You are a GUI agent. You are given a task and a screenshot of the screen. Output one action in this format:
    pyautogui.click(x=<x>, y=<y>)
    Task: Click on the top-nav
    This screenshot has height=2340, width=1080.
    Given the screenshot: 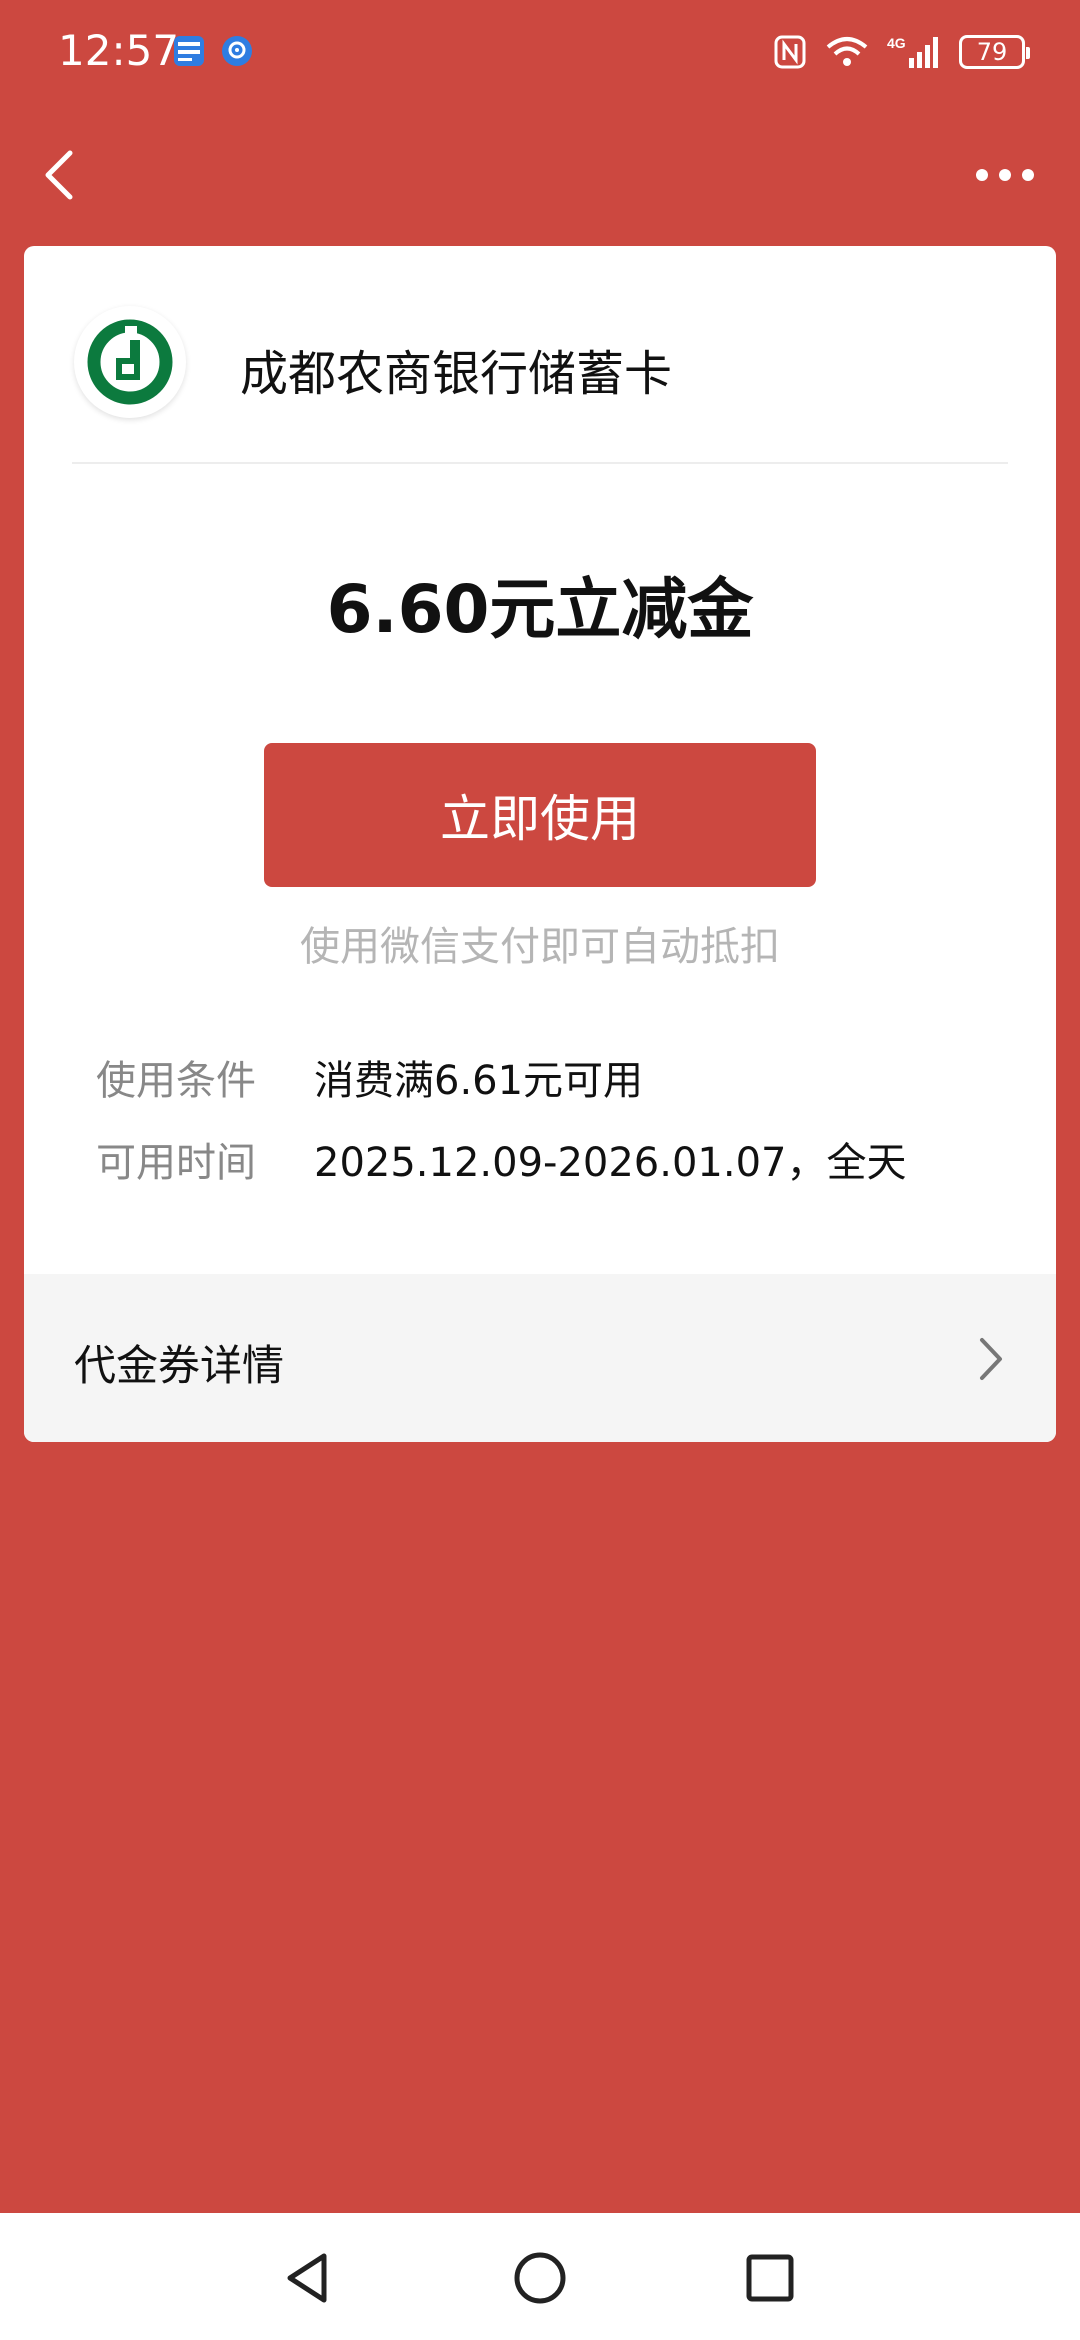 What is the action you would take?
    pyautogui.click(x=540, y=175)
    